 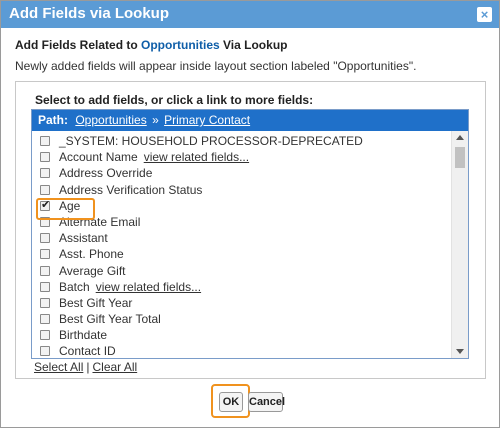 I want to click on field-label: Contact ID, so click(x=87, y=351).